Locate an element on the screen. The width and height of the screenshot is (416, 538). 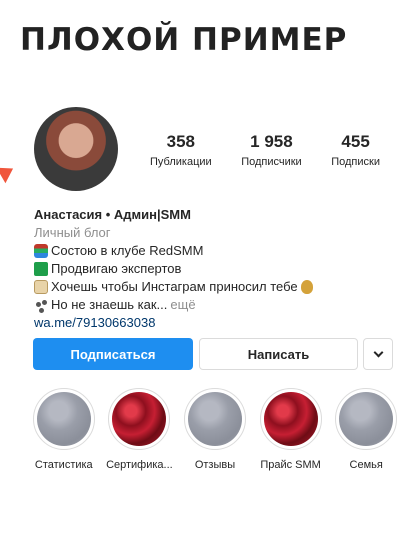
chevron-down-icon is located at coordinates (378, 352).